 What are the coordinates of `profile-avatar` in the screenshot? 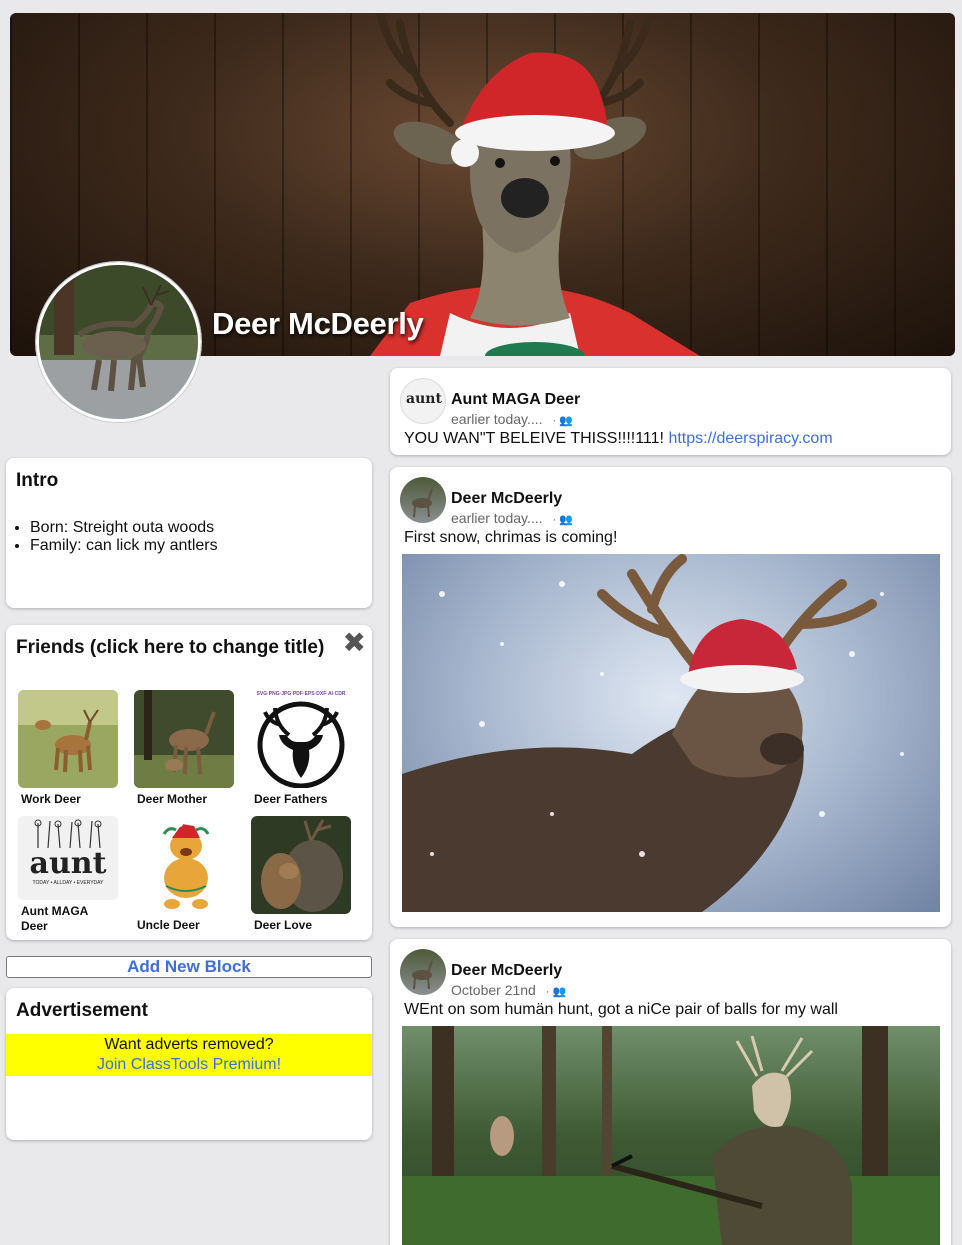 It's located at (118, 342).